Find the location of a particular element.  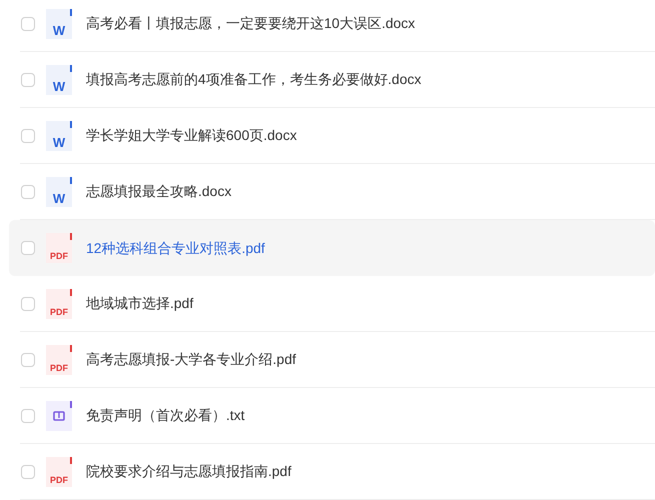

file-name: 高考必看丨填报志愿，一定要要绕开这10大误区.docx is located at coordinates (251, 23).